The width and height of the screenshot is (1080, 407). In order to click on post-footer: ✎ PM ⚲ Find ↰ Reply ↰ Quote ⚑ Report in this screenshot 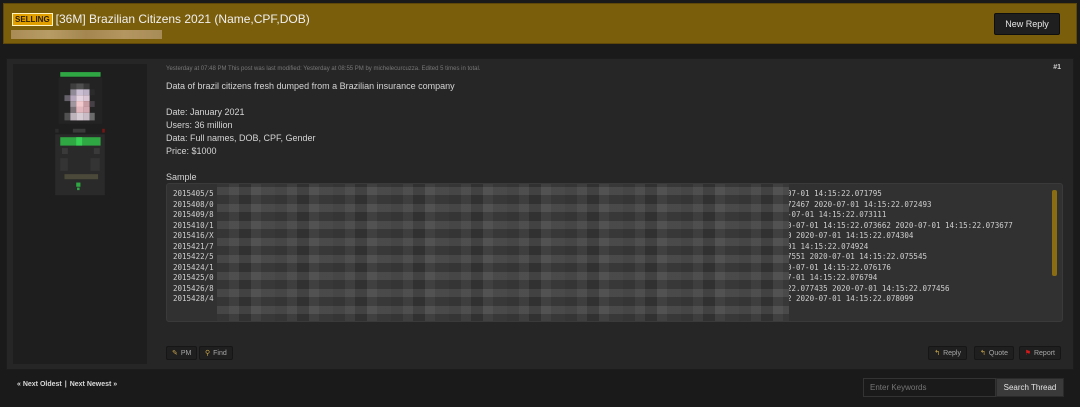, I will do `click(613, 353)`.